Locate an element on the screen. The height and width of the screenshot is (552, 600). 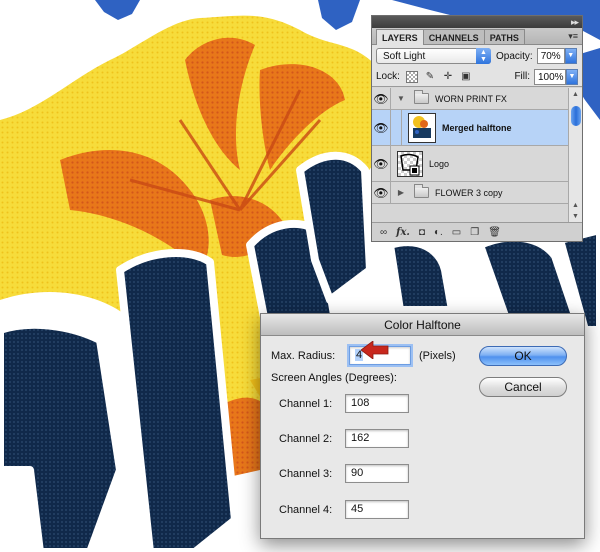
blend-mode-select: Soft Light ▲ ▼ is located at coordinates (433, 56).